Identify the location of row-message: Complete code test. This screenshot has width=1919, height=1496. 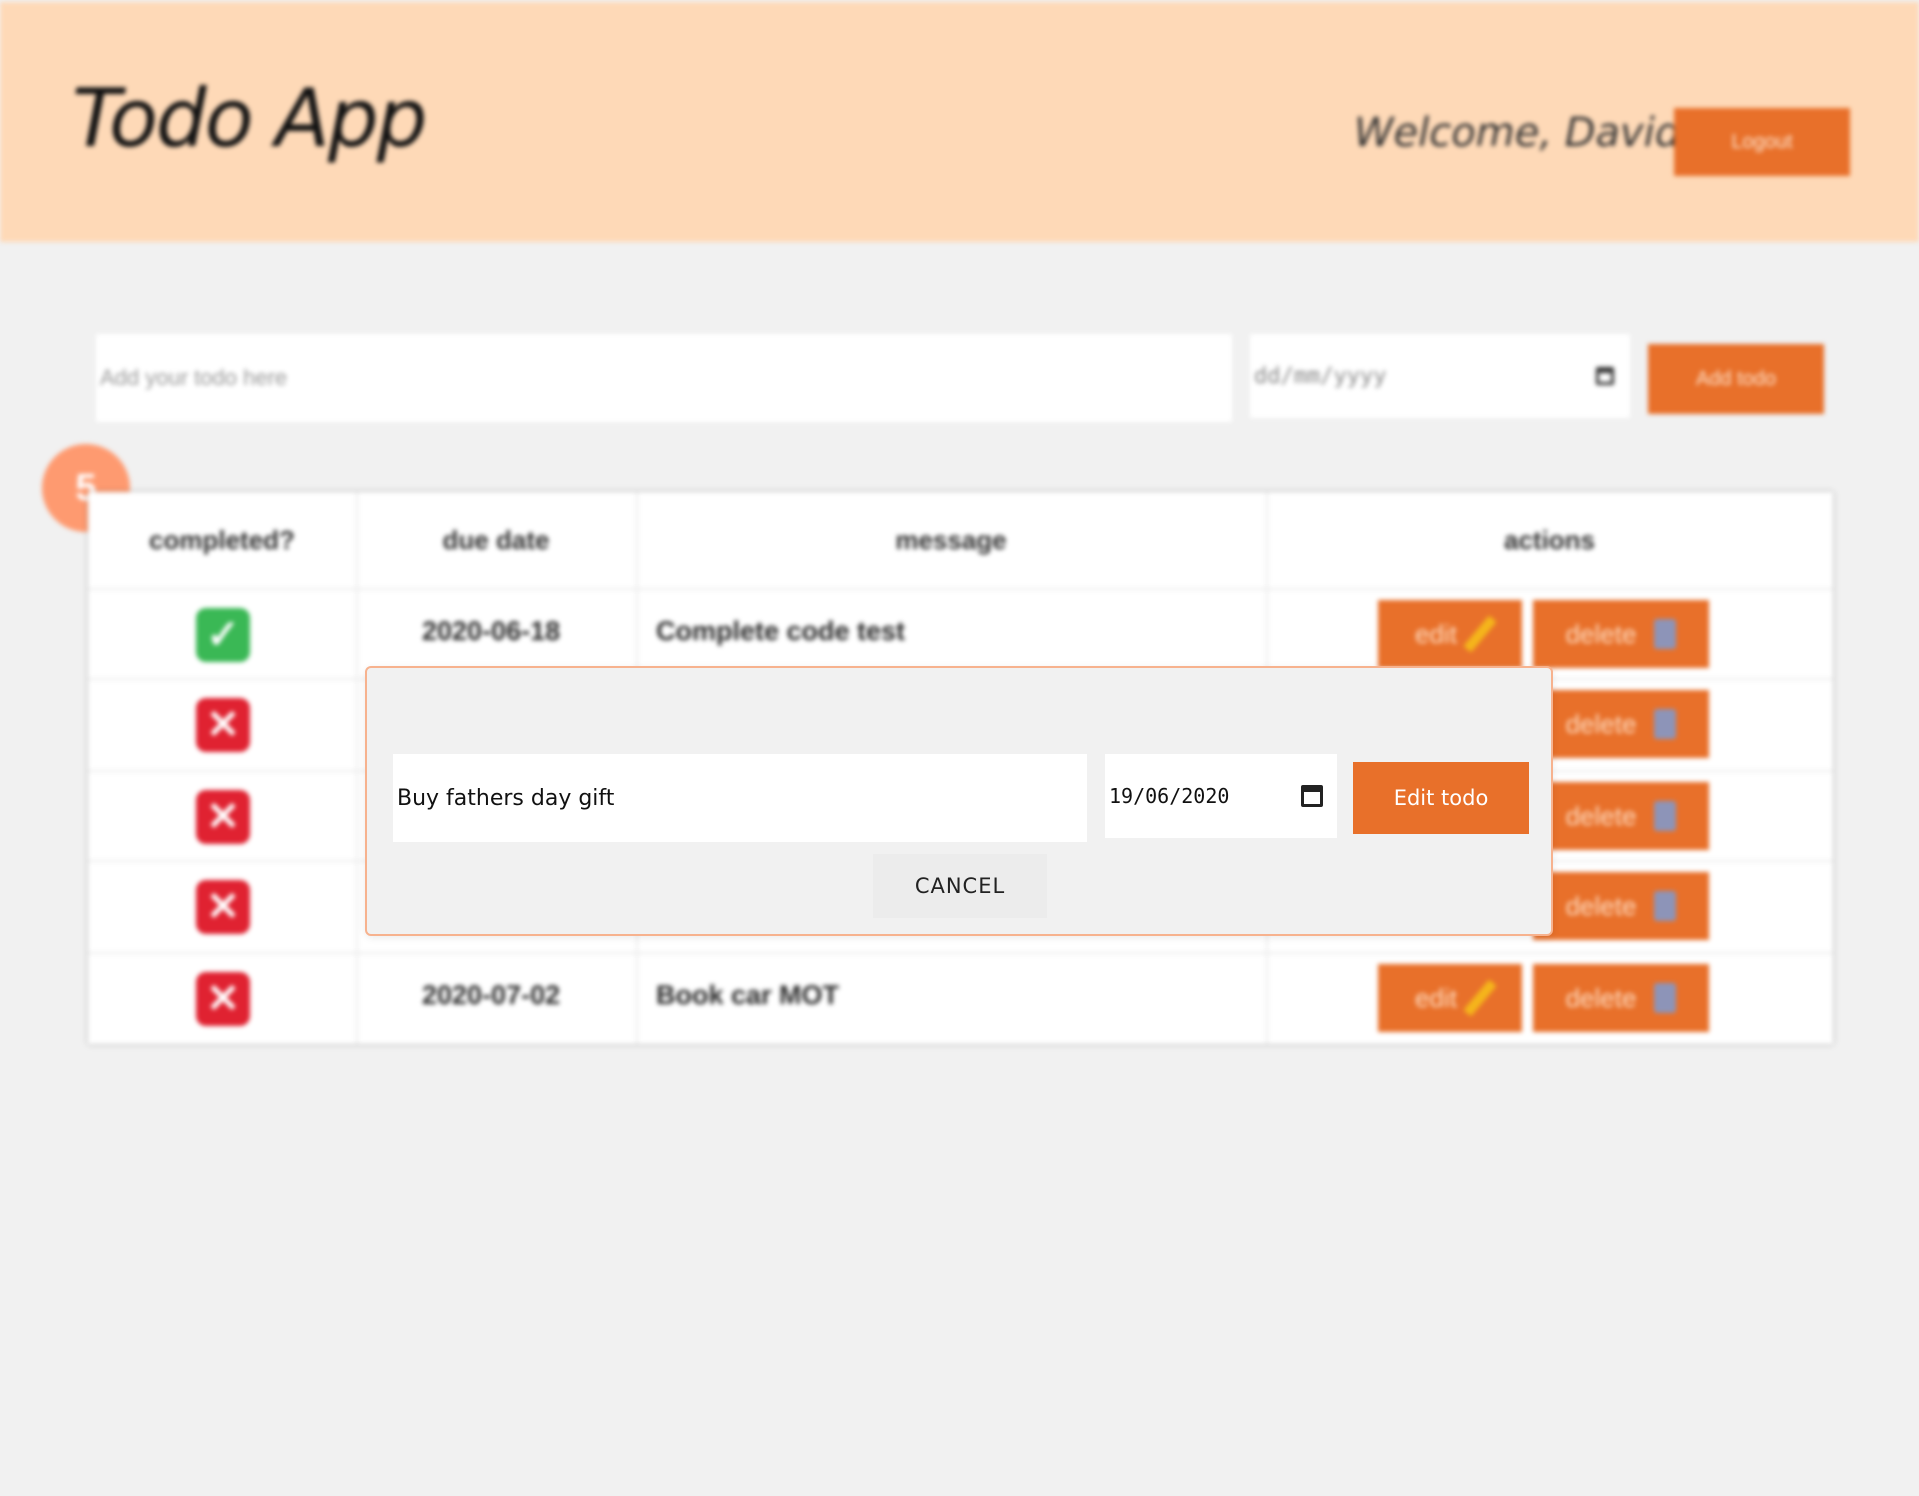
(781, 631).